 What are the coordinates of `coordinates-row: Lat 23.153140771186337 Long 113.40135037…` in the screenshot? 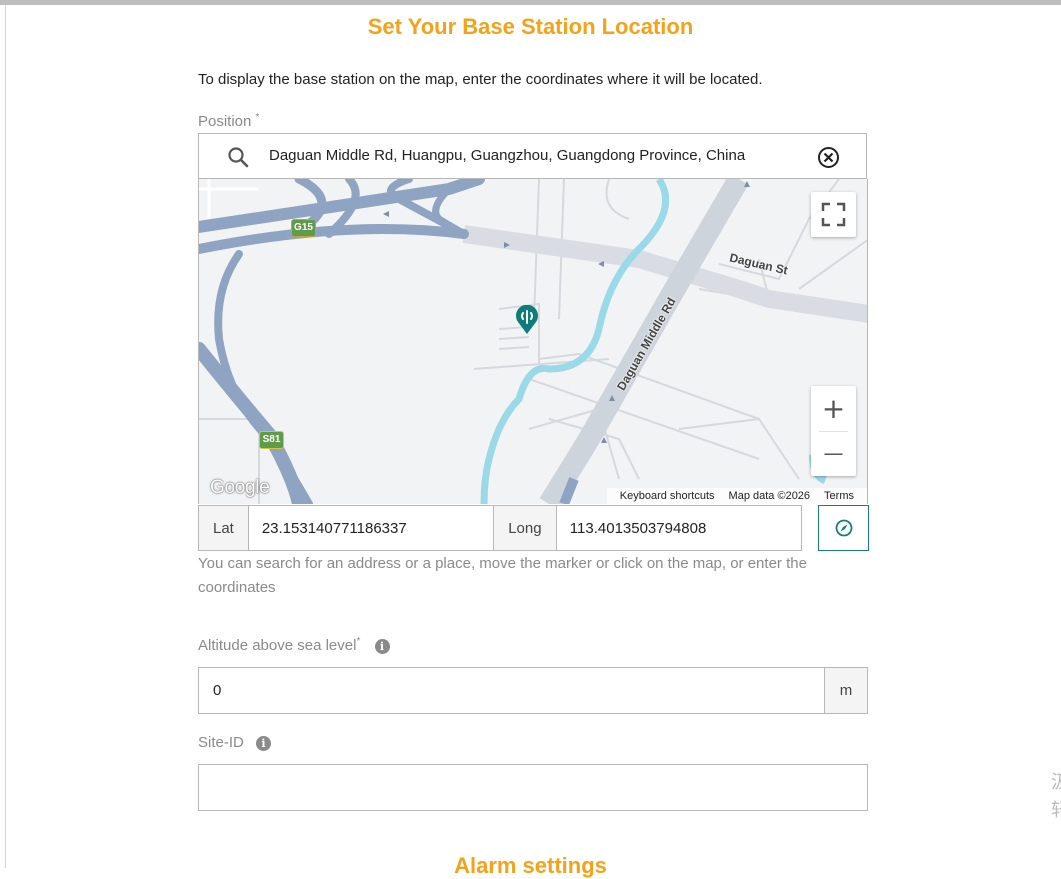 It's located at (500, 528).